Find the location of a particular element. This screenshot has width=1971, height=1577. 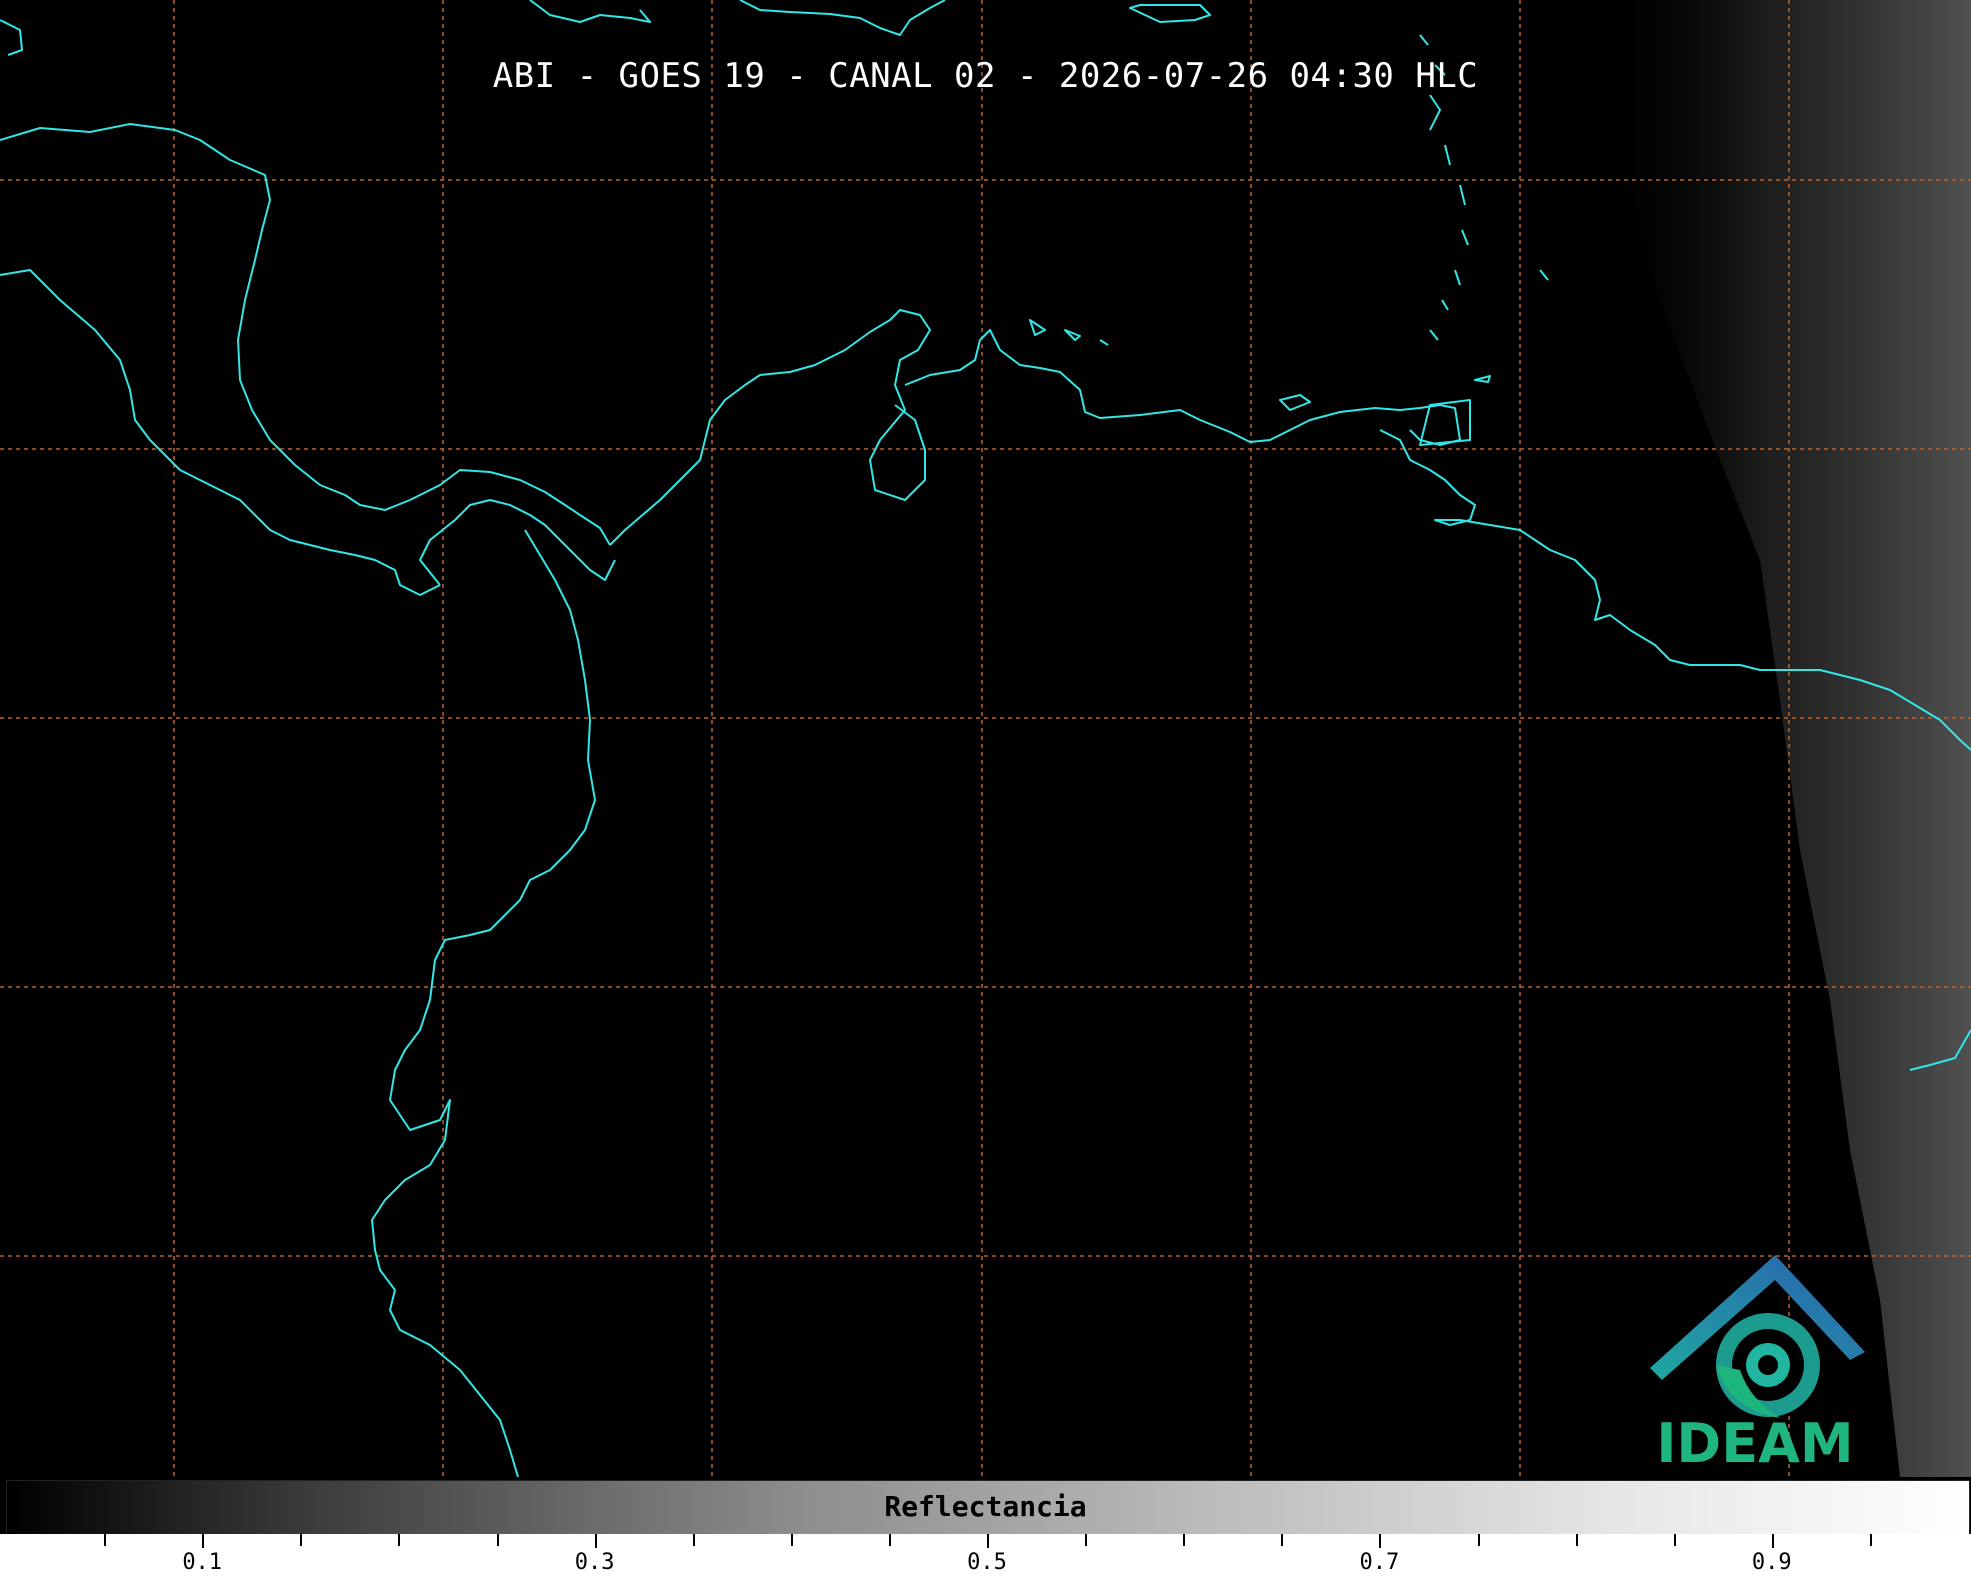

coastline-puerto-rico is located at coordinates (1170, 13).